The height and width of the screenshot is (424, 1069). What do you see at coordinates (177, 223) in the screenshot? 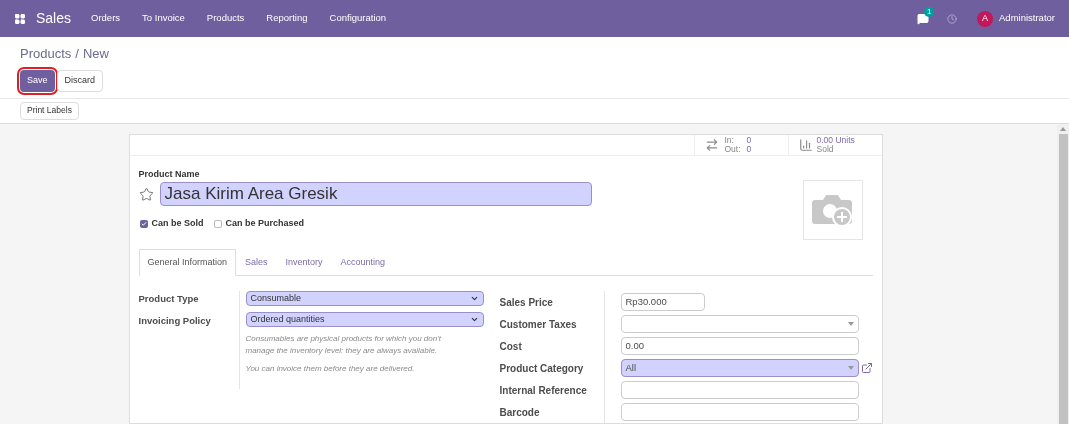
I see `checkbox-label: Can be Sold` at bounding box center [177, 223].